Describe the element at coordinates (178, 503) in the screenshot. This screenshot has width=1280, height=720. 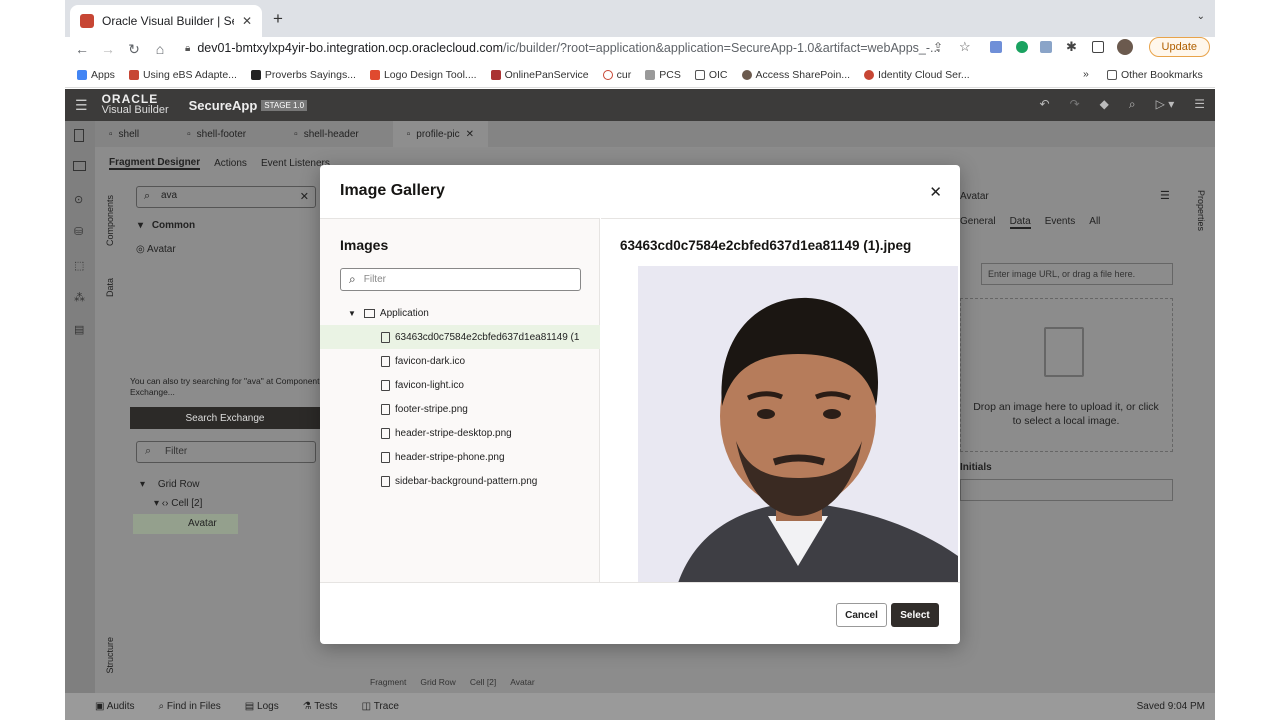
I see `structure-cell: ▾ ‹› Cell [2]` at that location.